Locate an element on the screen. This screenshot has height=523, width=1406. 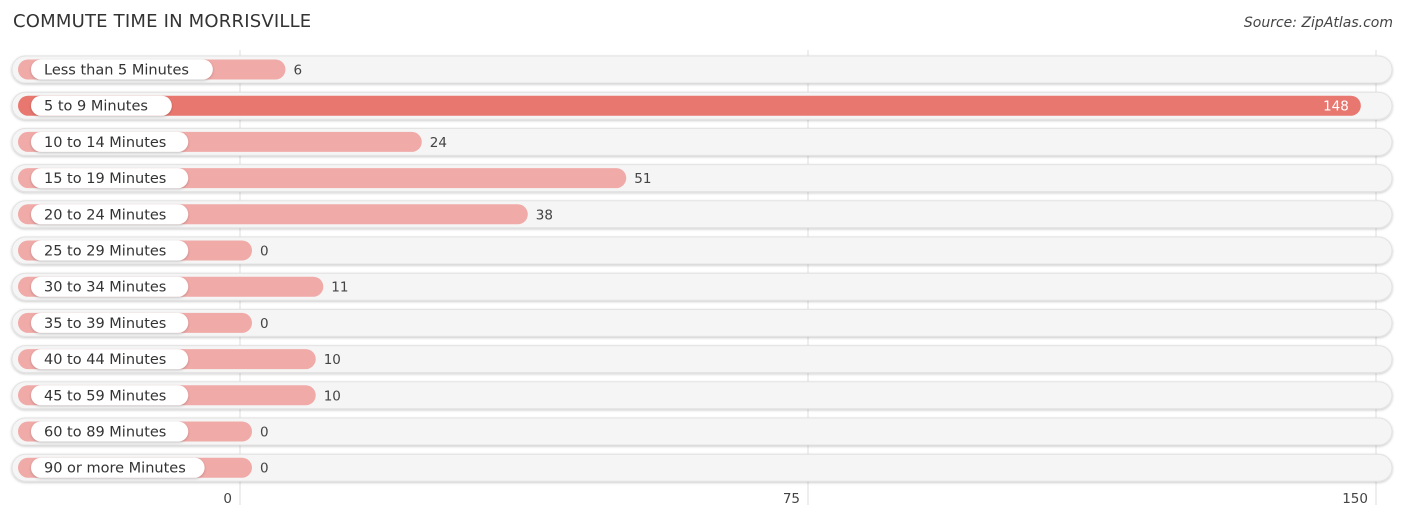
value-label: 38 is located at coordinates (544, 215).